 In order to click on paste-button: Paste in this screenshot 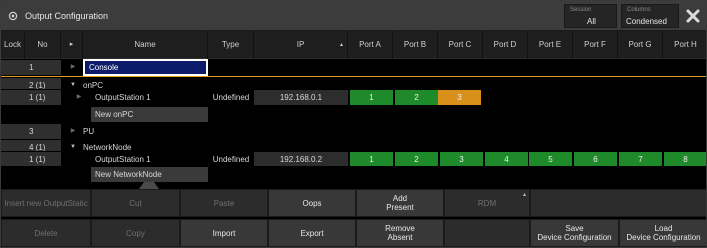, I will do `click(224, 203)`.